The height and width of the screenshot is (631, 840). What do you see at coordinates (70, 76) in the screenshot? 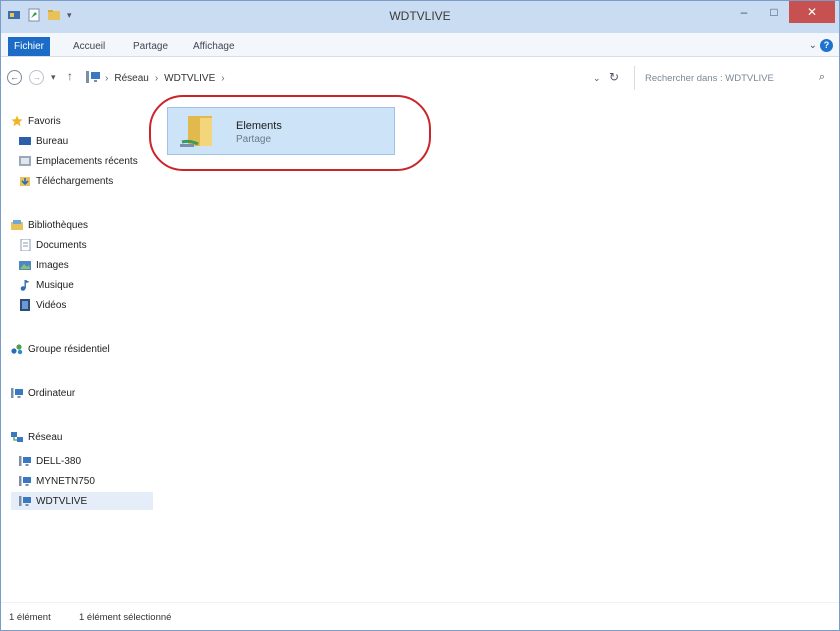
I see `up-button: ↑` at bounding box center [70, 76].